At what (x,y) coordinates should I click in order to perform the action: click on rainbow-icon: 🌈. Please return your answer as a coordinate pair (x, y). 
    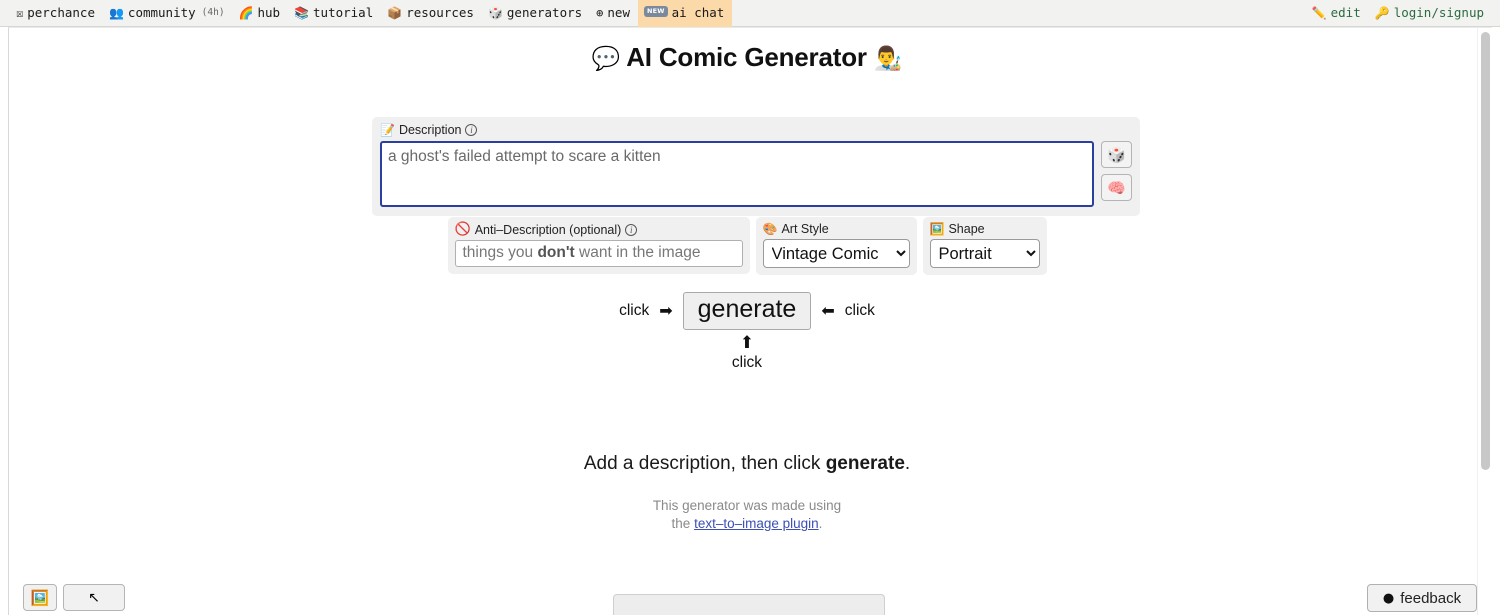
    Looking at the image, I should click on (246, 12).